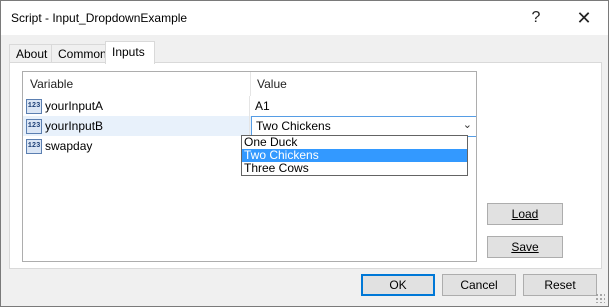  Describe the element at coordinates (354, 168) in the screenshot. I see `dropdown-option: Three Cows` at that location.